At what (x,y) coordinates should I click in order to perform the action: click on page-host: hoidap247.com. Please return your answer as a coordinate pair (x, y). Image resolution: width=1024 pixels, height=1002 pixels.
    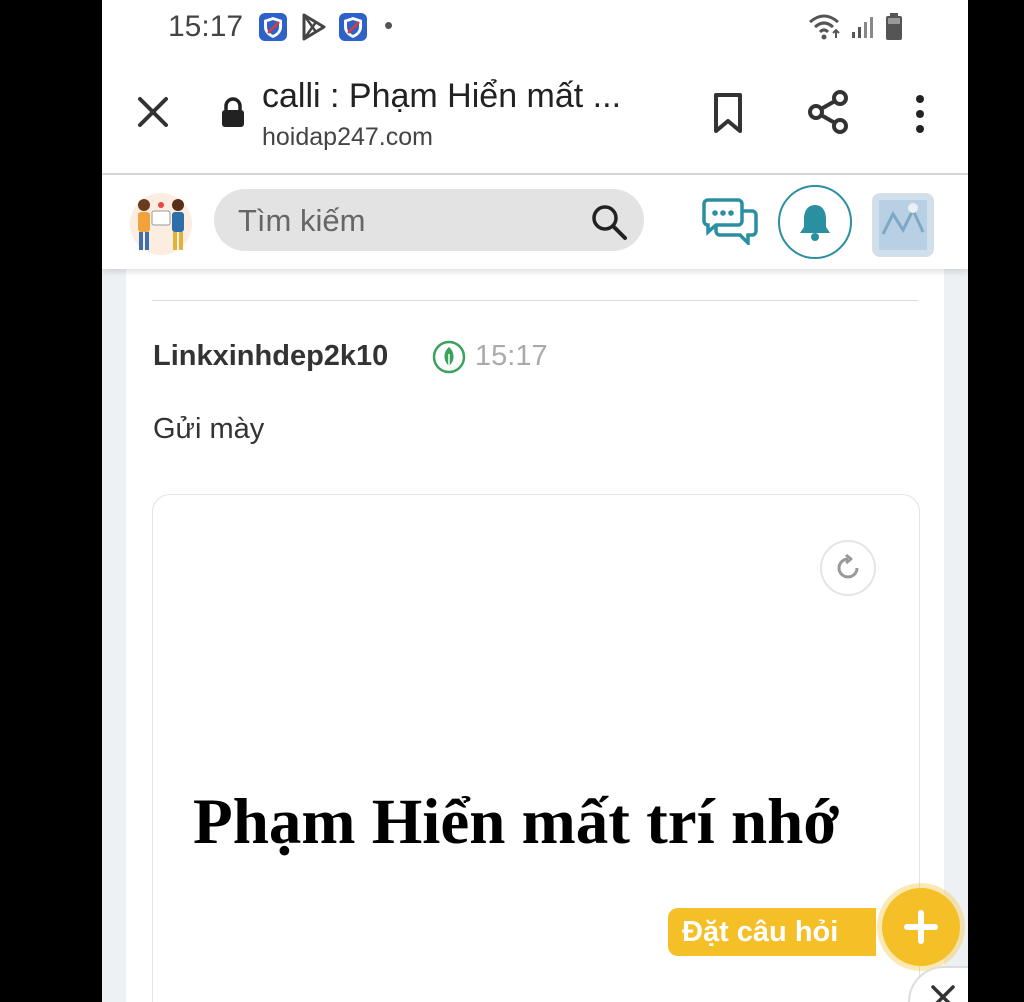
    Looking at the image, I should click on (347, 137).